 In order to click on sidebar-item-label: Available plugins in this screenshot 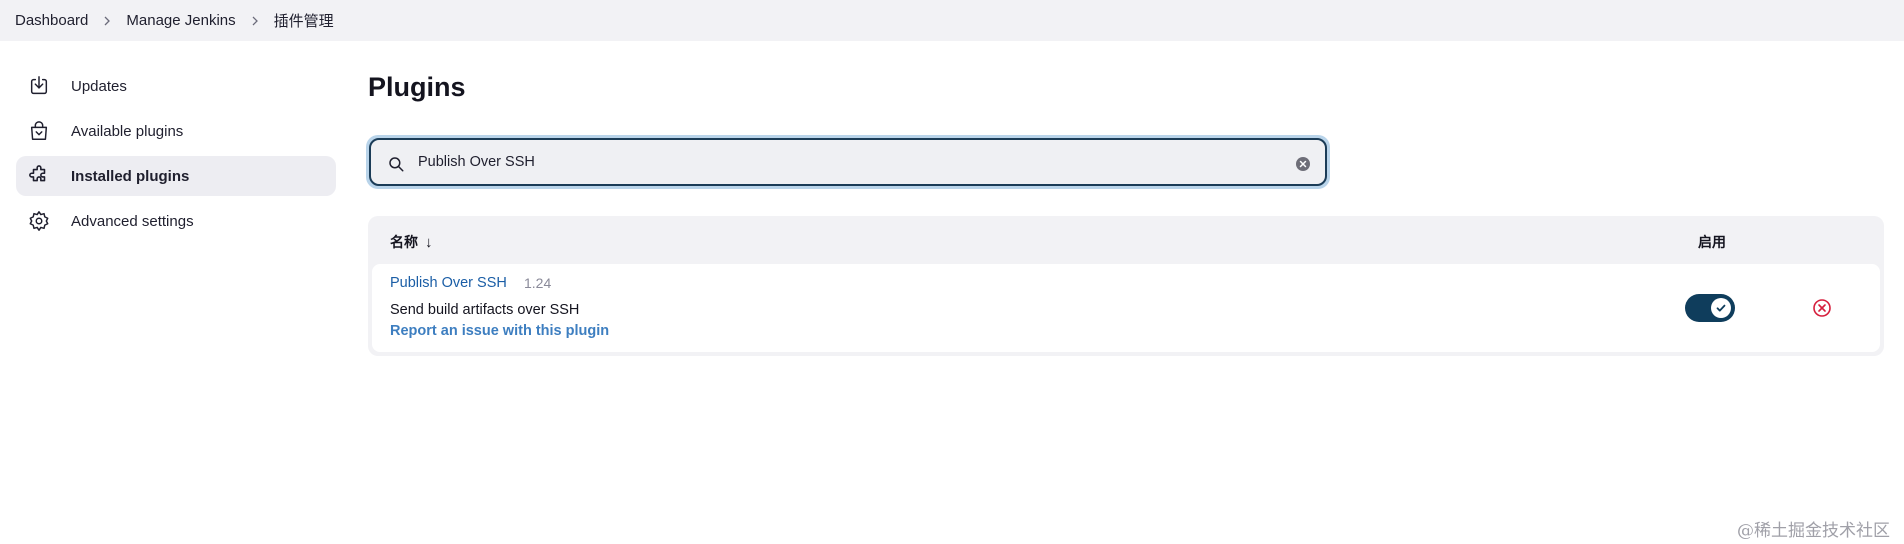, I will do `click(127, 131)`.